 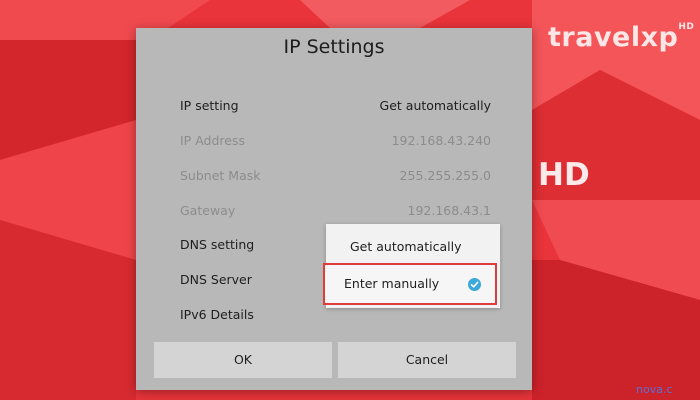 I want to click on gateway-label: Gateway, so click(x=208, y=210).